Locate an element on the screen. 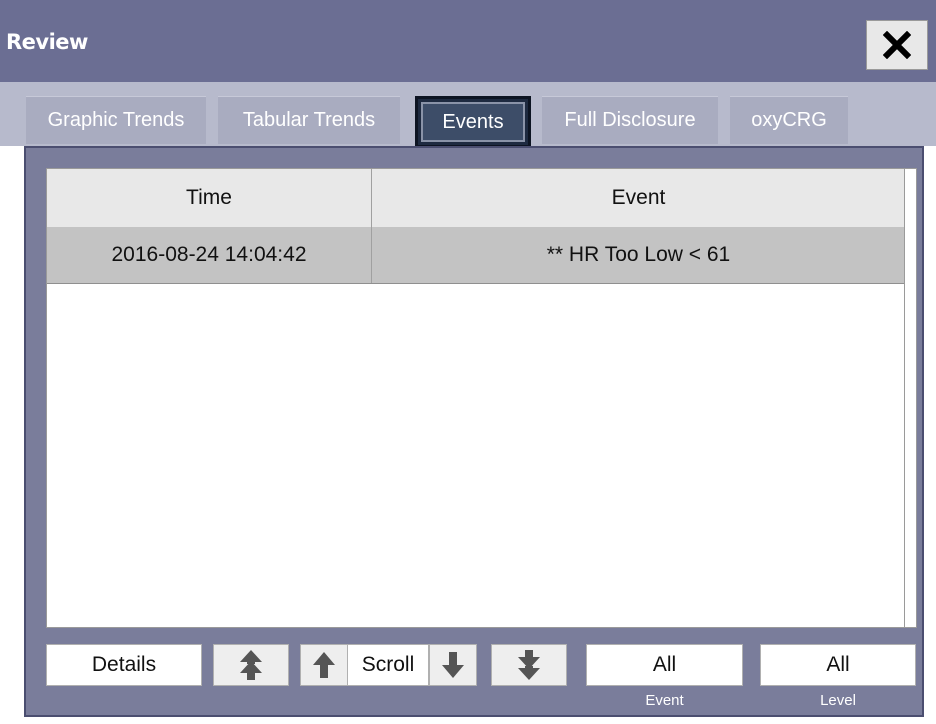 Image resolution: width=936 pixels, height=724 pixels. tab-label: oxyCRG is located at coordinates (789, 120).